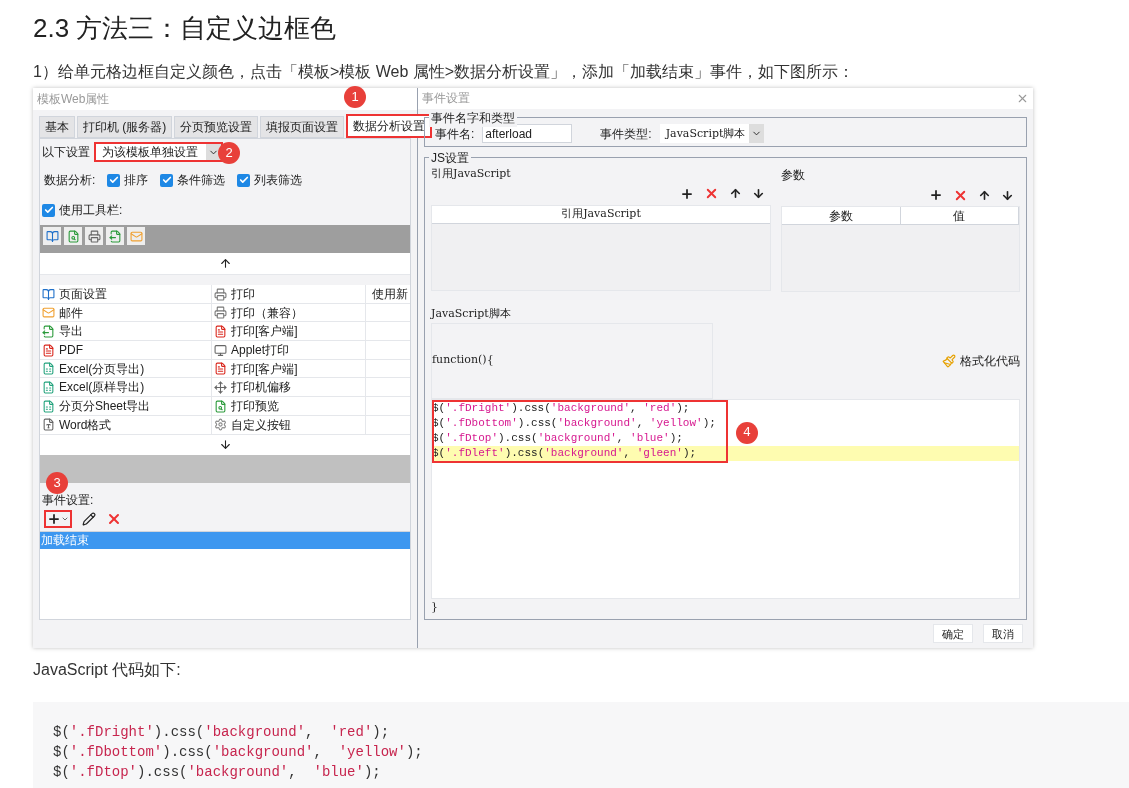 This screenshot has height=788, width=1129. Describe the element at coordinates (278, 180) in the screenshot. I see `checkbox-label: 列表筛选` at that location.